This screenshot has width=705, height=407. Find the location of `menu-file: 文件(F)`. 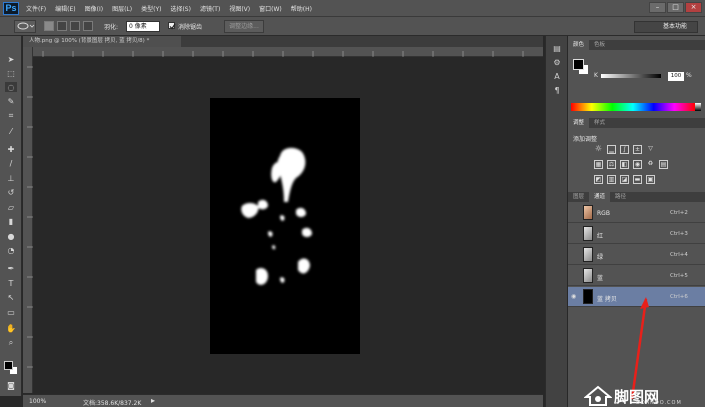

menu-file: 文件(F) is located at coordinates (36, 8).